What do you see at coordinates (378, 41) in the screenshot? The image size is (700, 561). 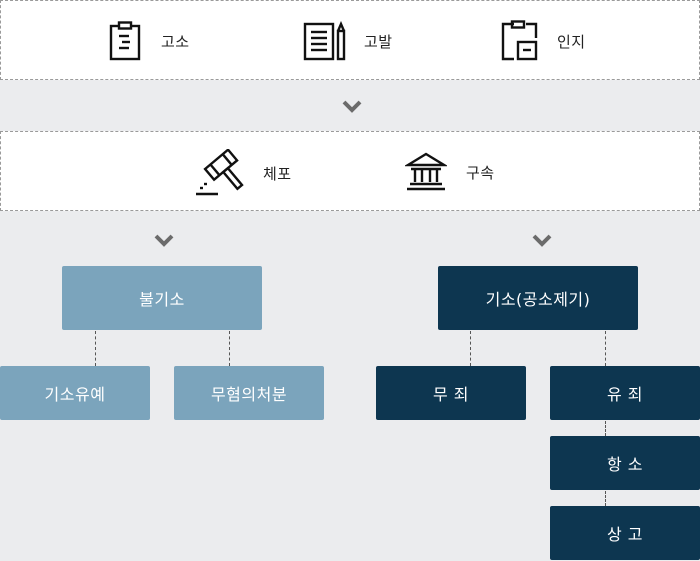 I see `accusation-label: 고발` at bounding box center [378, 41].